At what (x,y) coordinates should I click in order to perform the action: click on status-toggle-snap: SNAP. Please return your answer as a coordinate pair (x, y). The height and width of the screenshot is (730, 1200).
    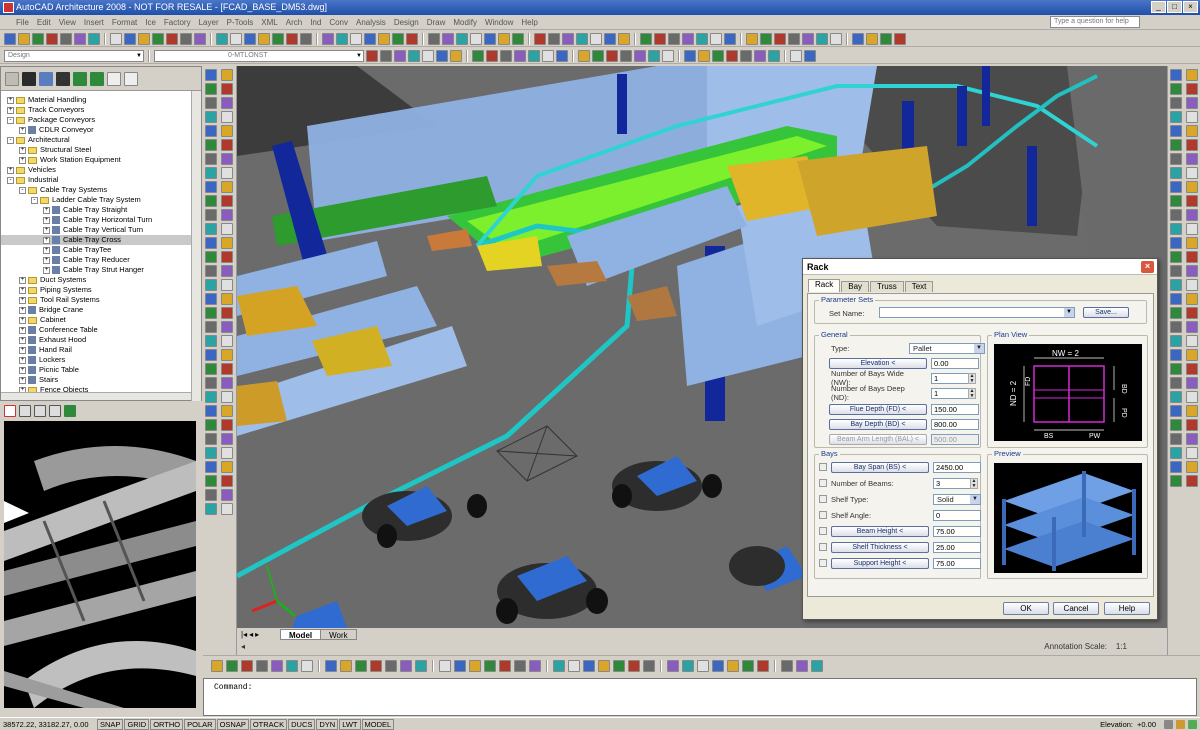
    Looking at the image, I should click on (110, 724).